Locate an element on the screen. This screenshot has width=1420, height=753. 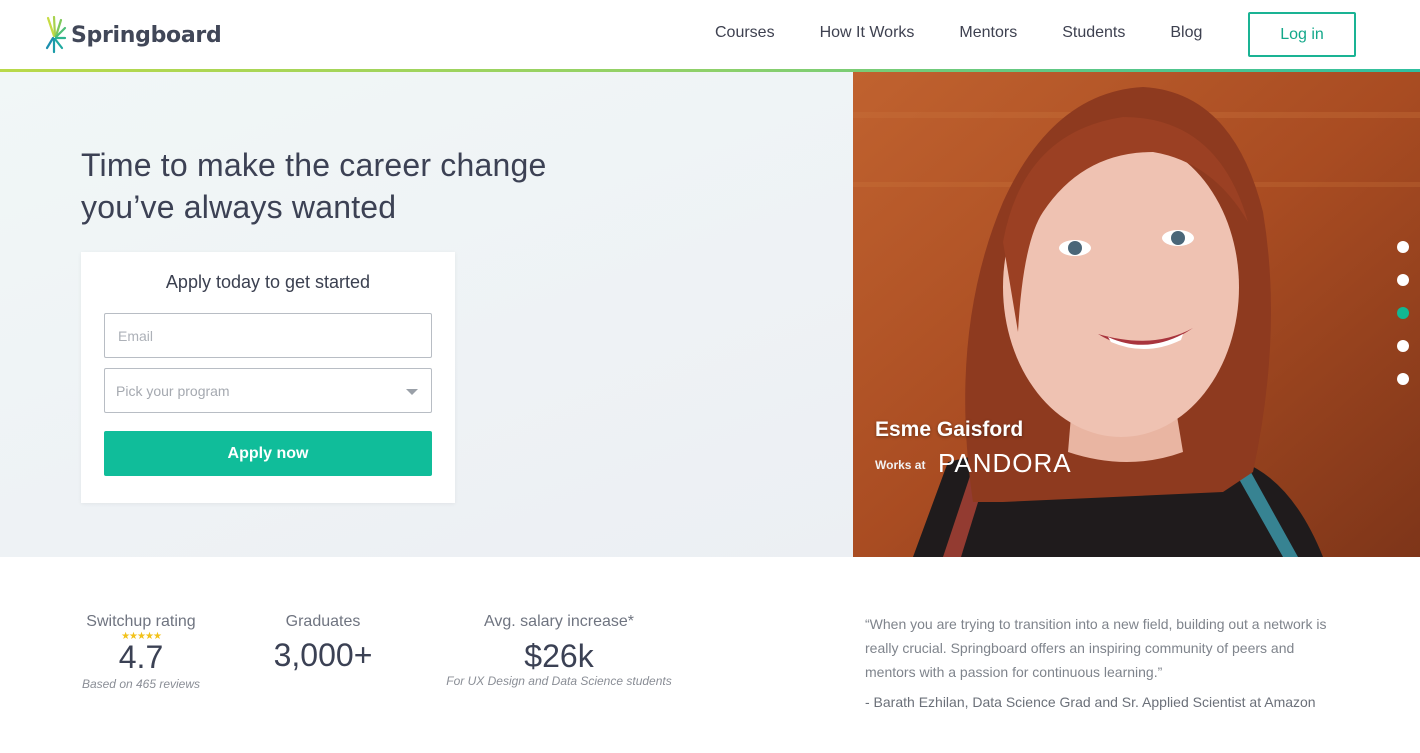
brand-name: Springboard is located at coordinates (146, 35).